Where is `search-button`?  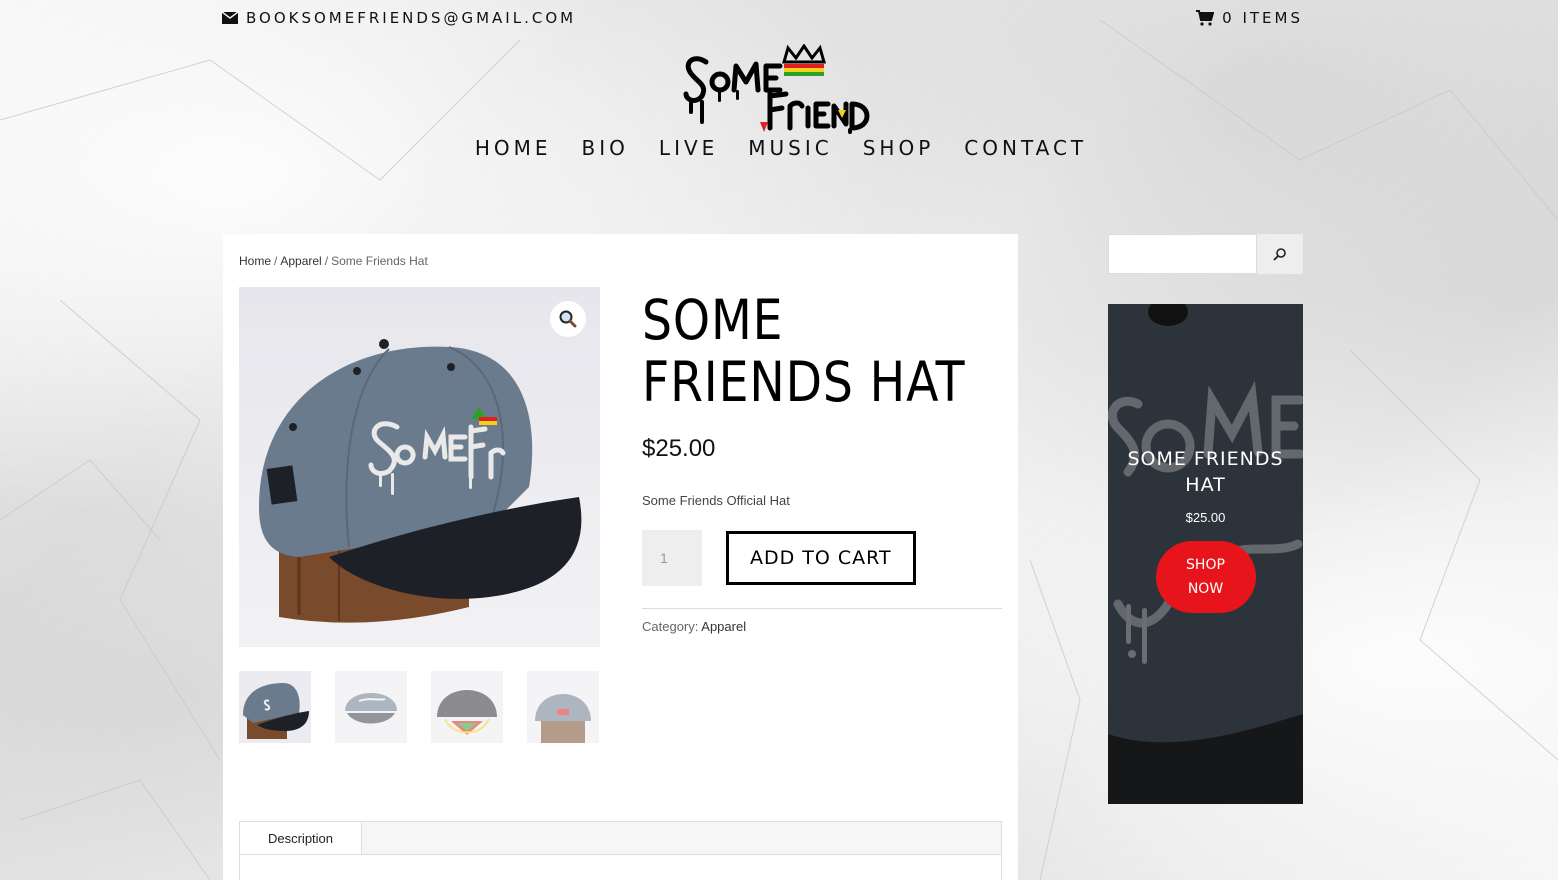
search-button is located at coordinates (1280, 254).